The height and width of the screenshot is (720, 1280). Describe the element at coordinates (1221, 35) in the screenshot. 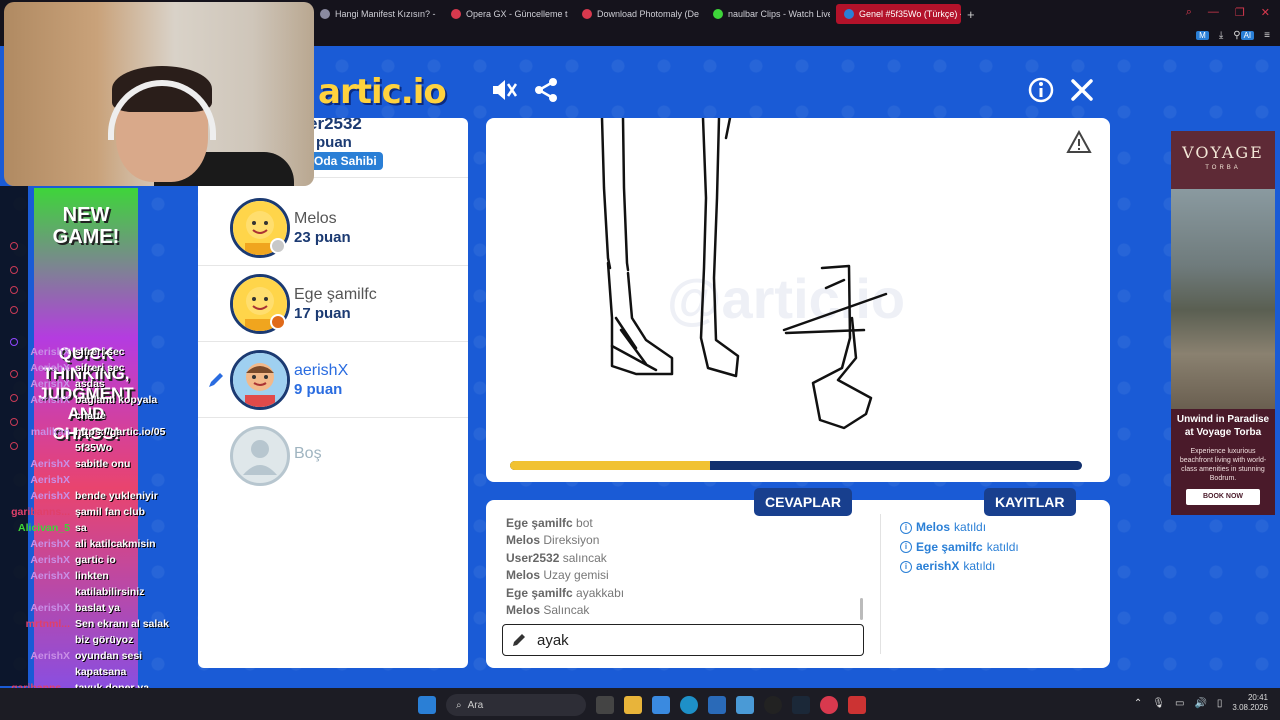

I see `download-icon: ⤓` at that location.